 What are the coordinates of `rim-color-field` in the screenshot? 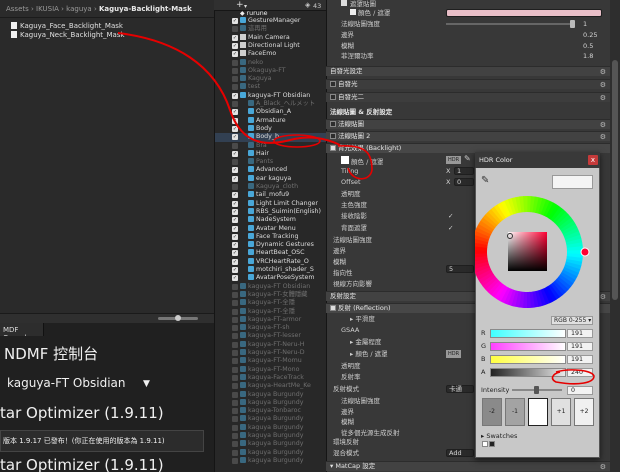 It's located at (524, 13).